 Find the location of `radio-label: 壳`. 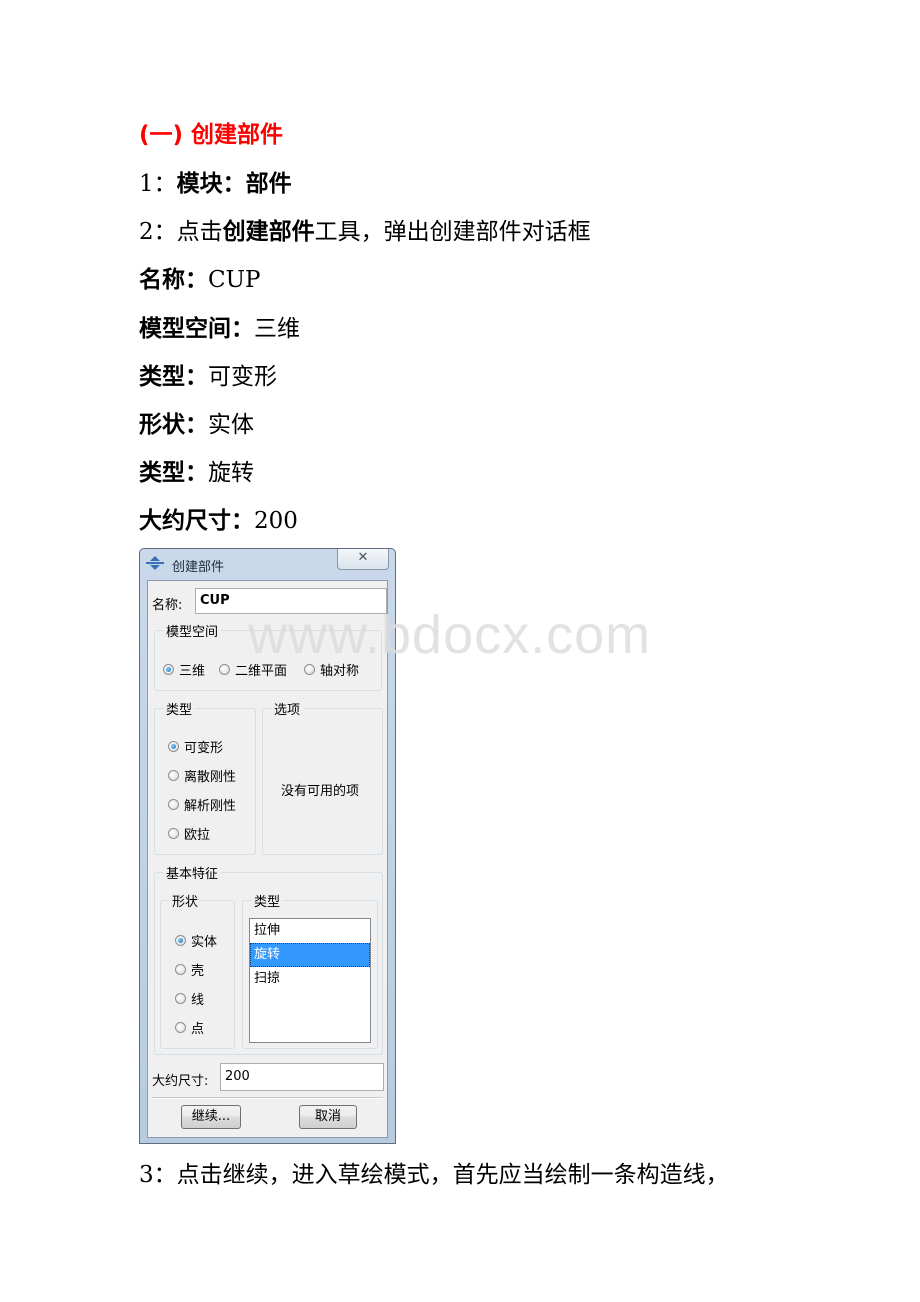

radio-label: 壳 is located at coordinates (198, 971).